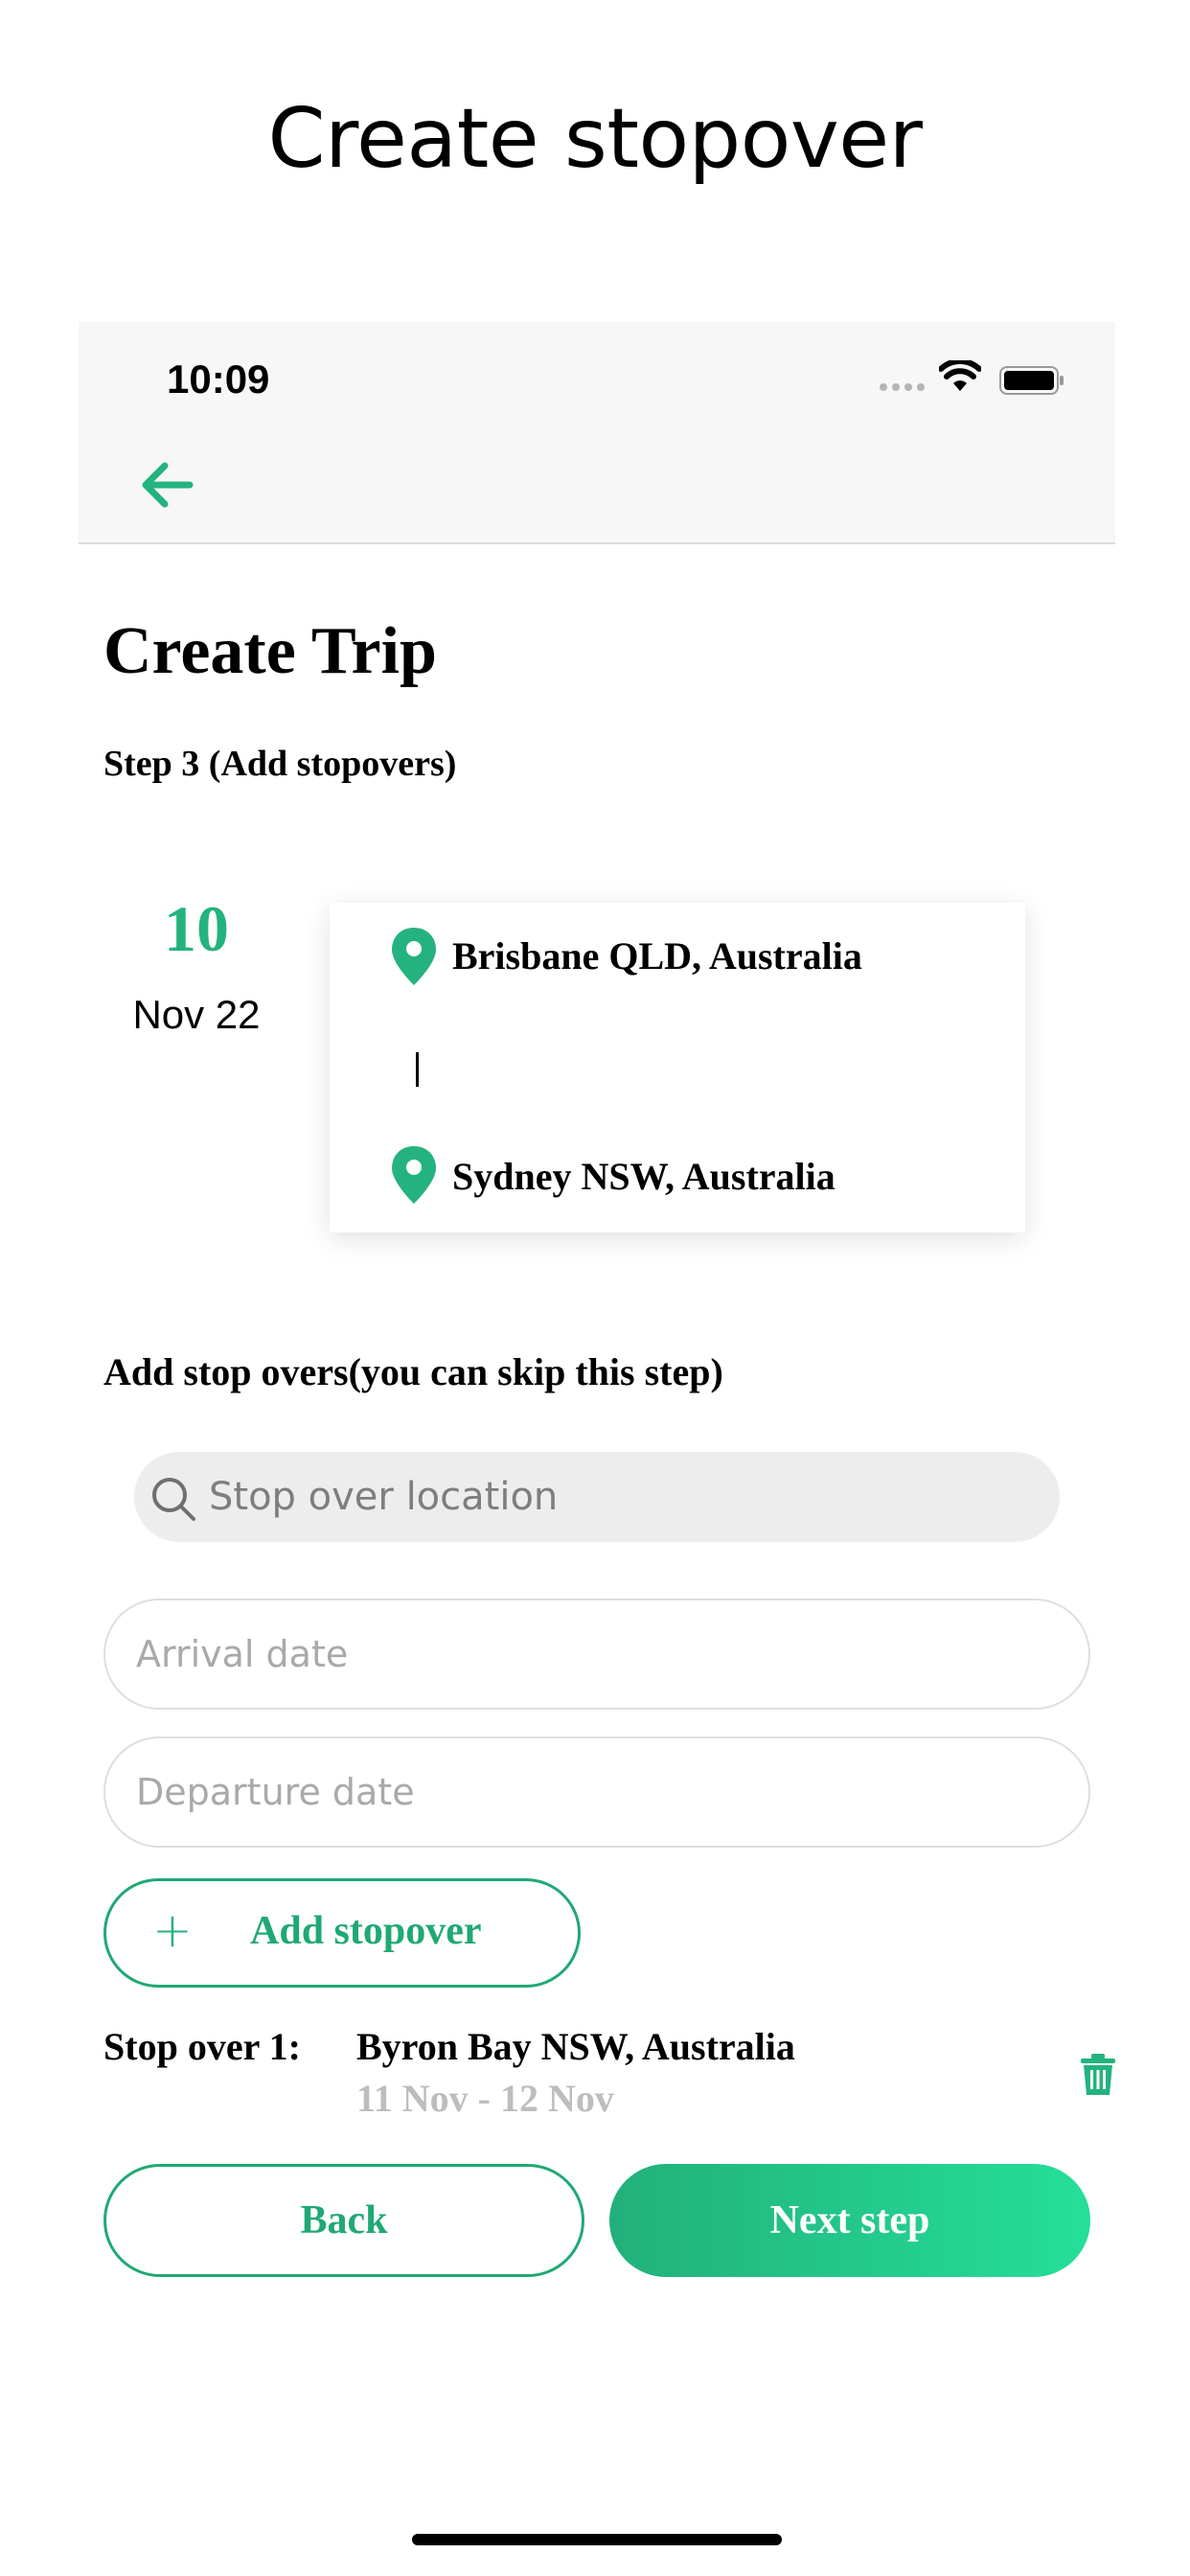  Describe the element at coordinates (413, 1371) in the screenshot. I see `stopover-section-heading: Add stop overs(you can skip this step)` at that location.